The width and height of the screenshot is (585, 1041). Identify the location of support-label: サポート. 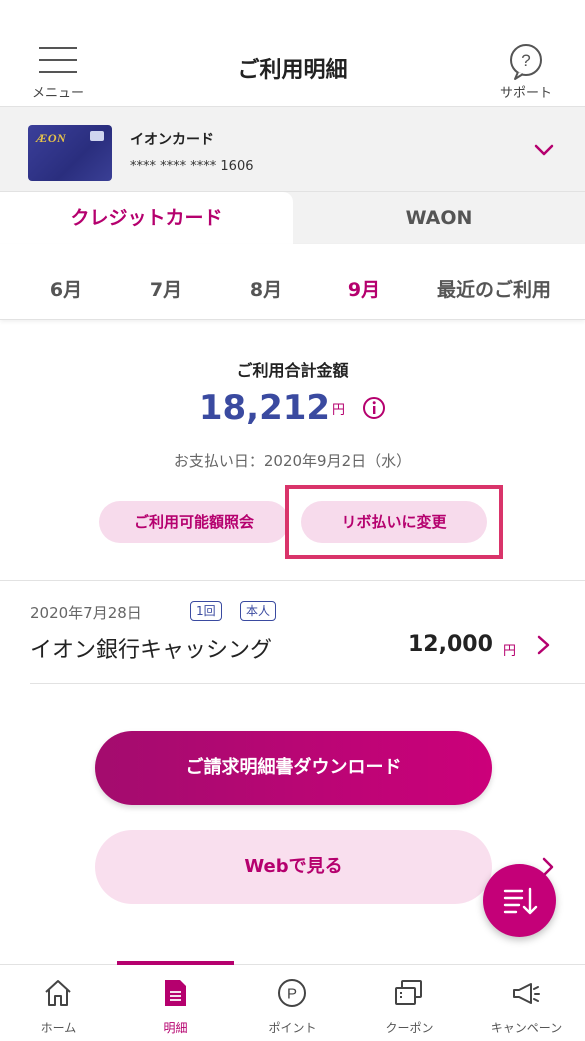
(525, 93).